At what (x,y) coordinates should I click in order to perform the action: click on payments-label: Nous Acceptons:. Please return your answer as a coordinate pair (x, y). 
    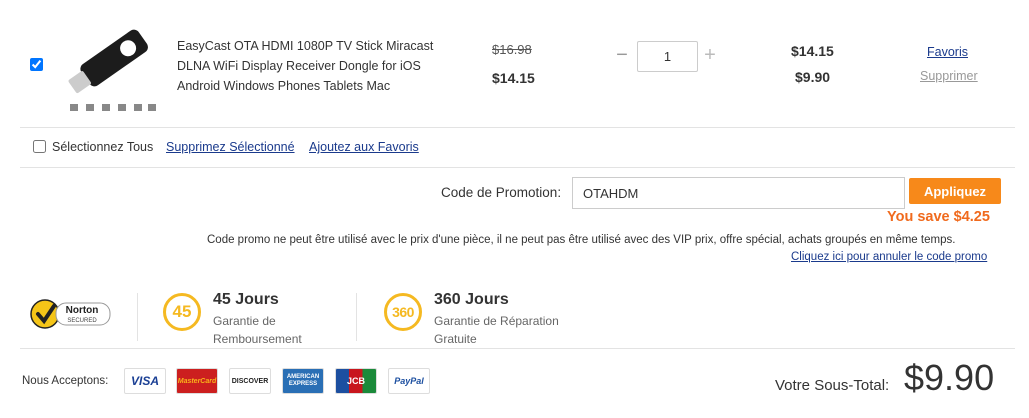
    Looking at the image, I should click on (65, 381).